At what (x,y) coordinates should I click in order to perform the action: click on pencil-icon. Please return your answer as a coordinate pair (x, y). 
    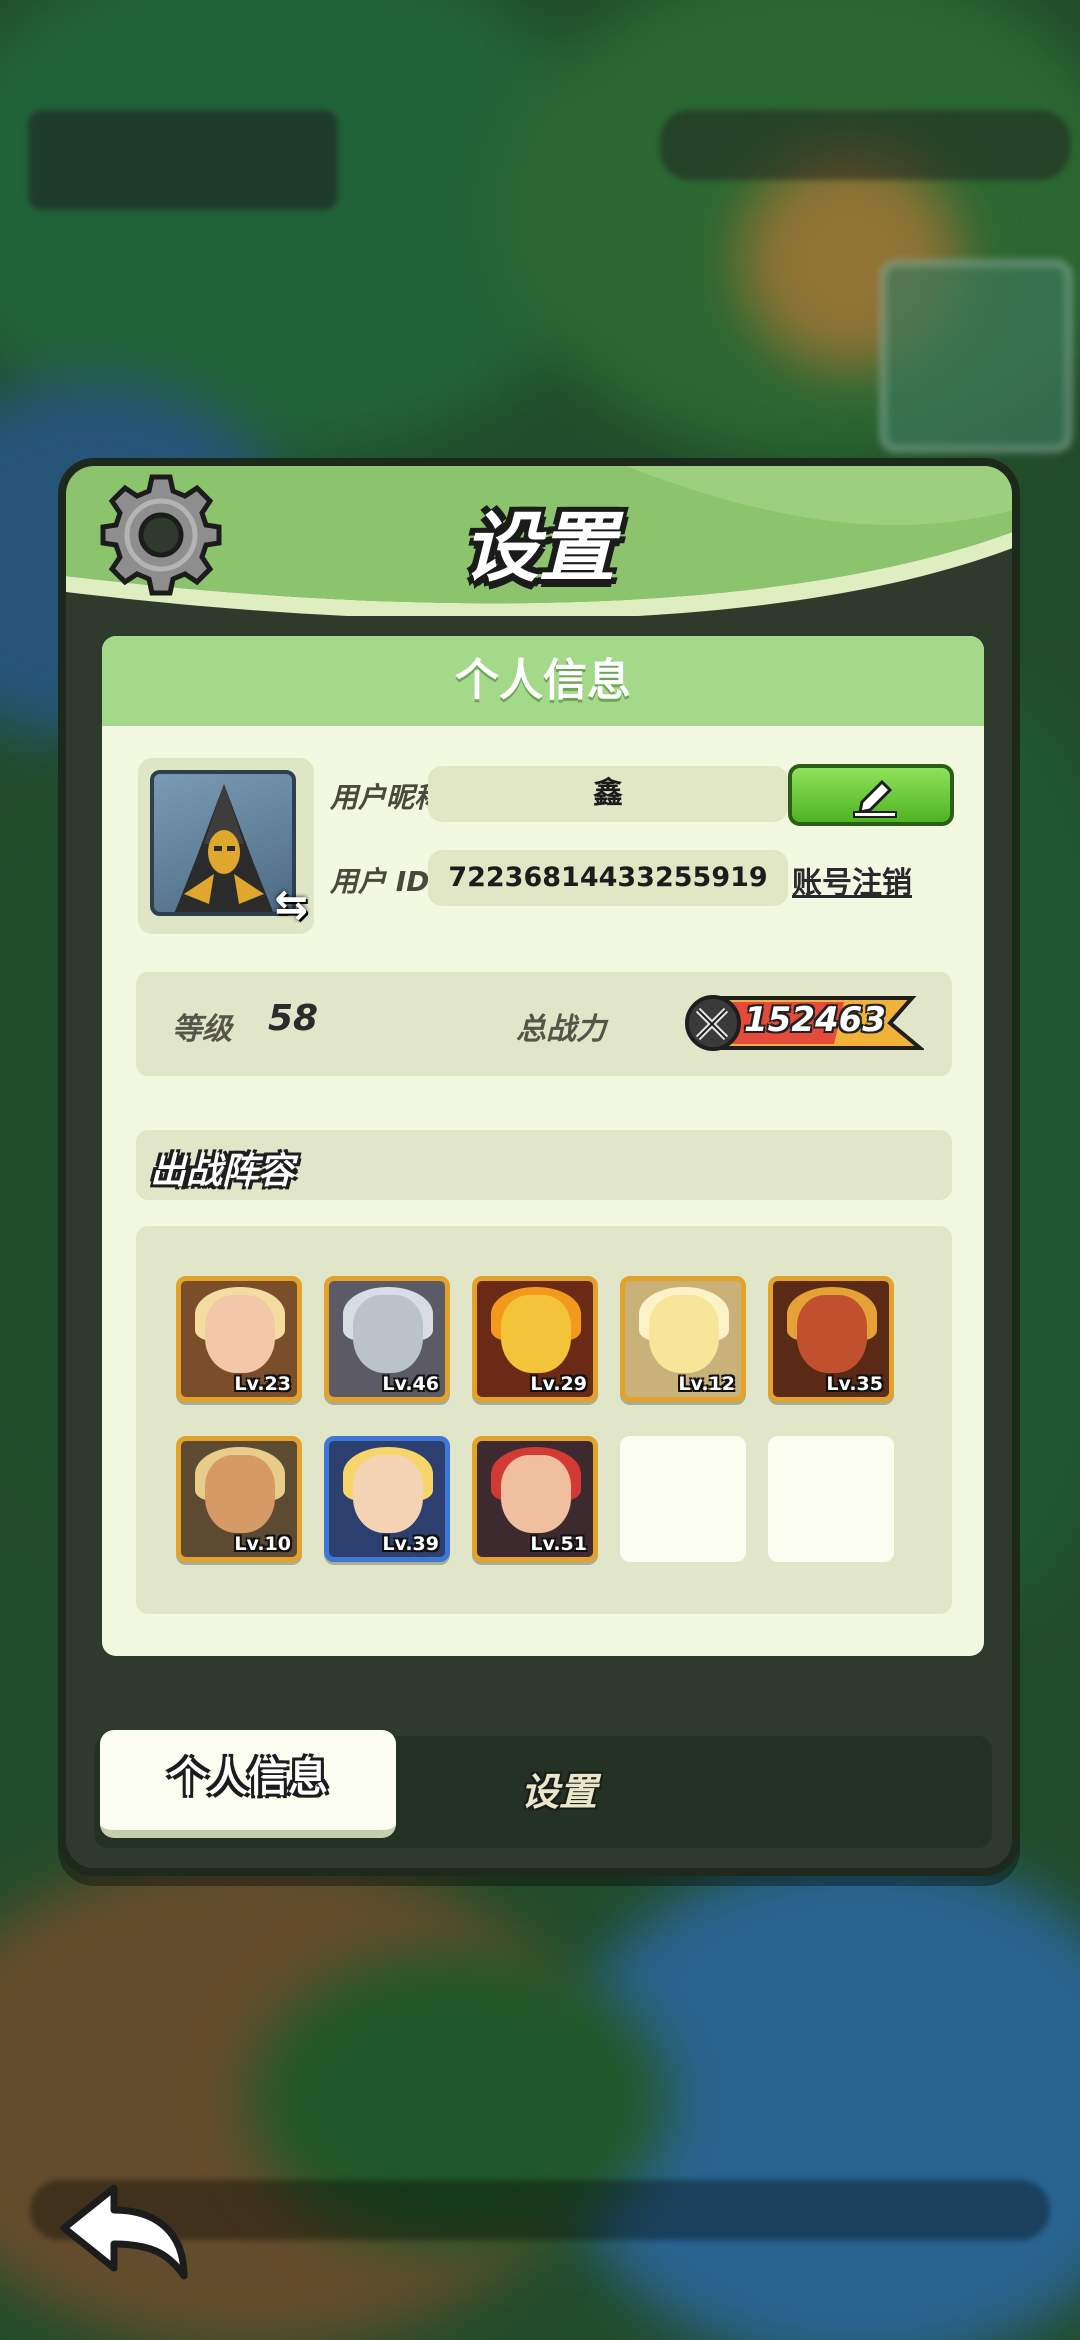
    Looking at the image, I should click on (875, 798).